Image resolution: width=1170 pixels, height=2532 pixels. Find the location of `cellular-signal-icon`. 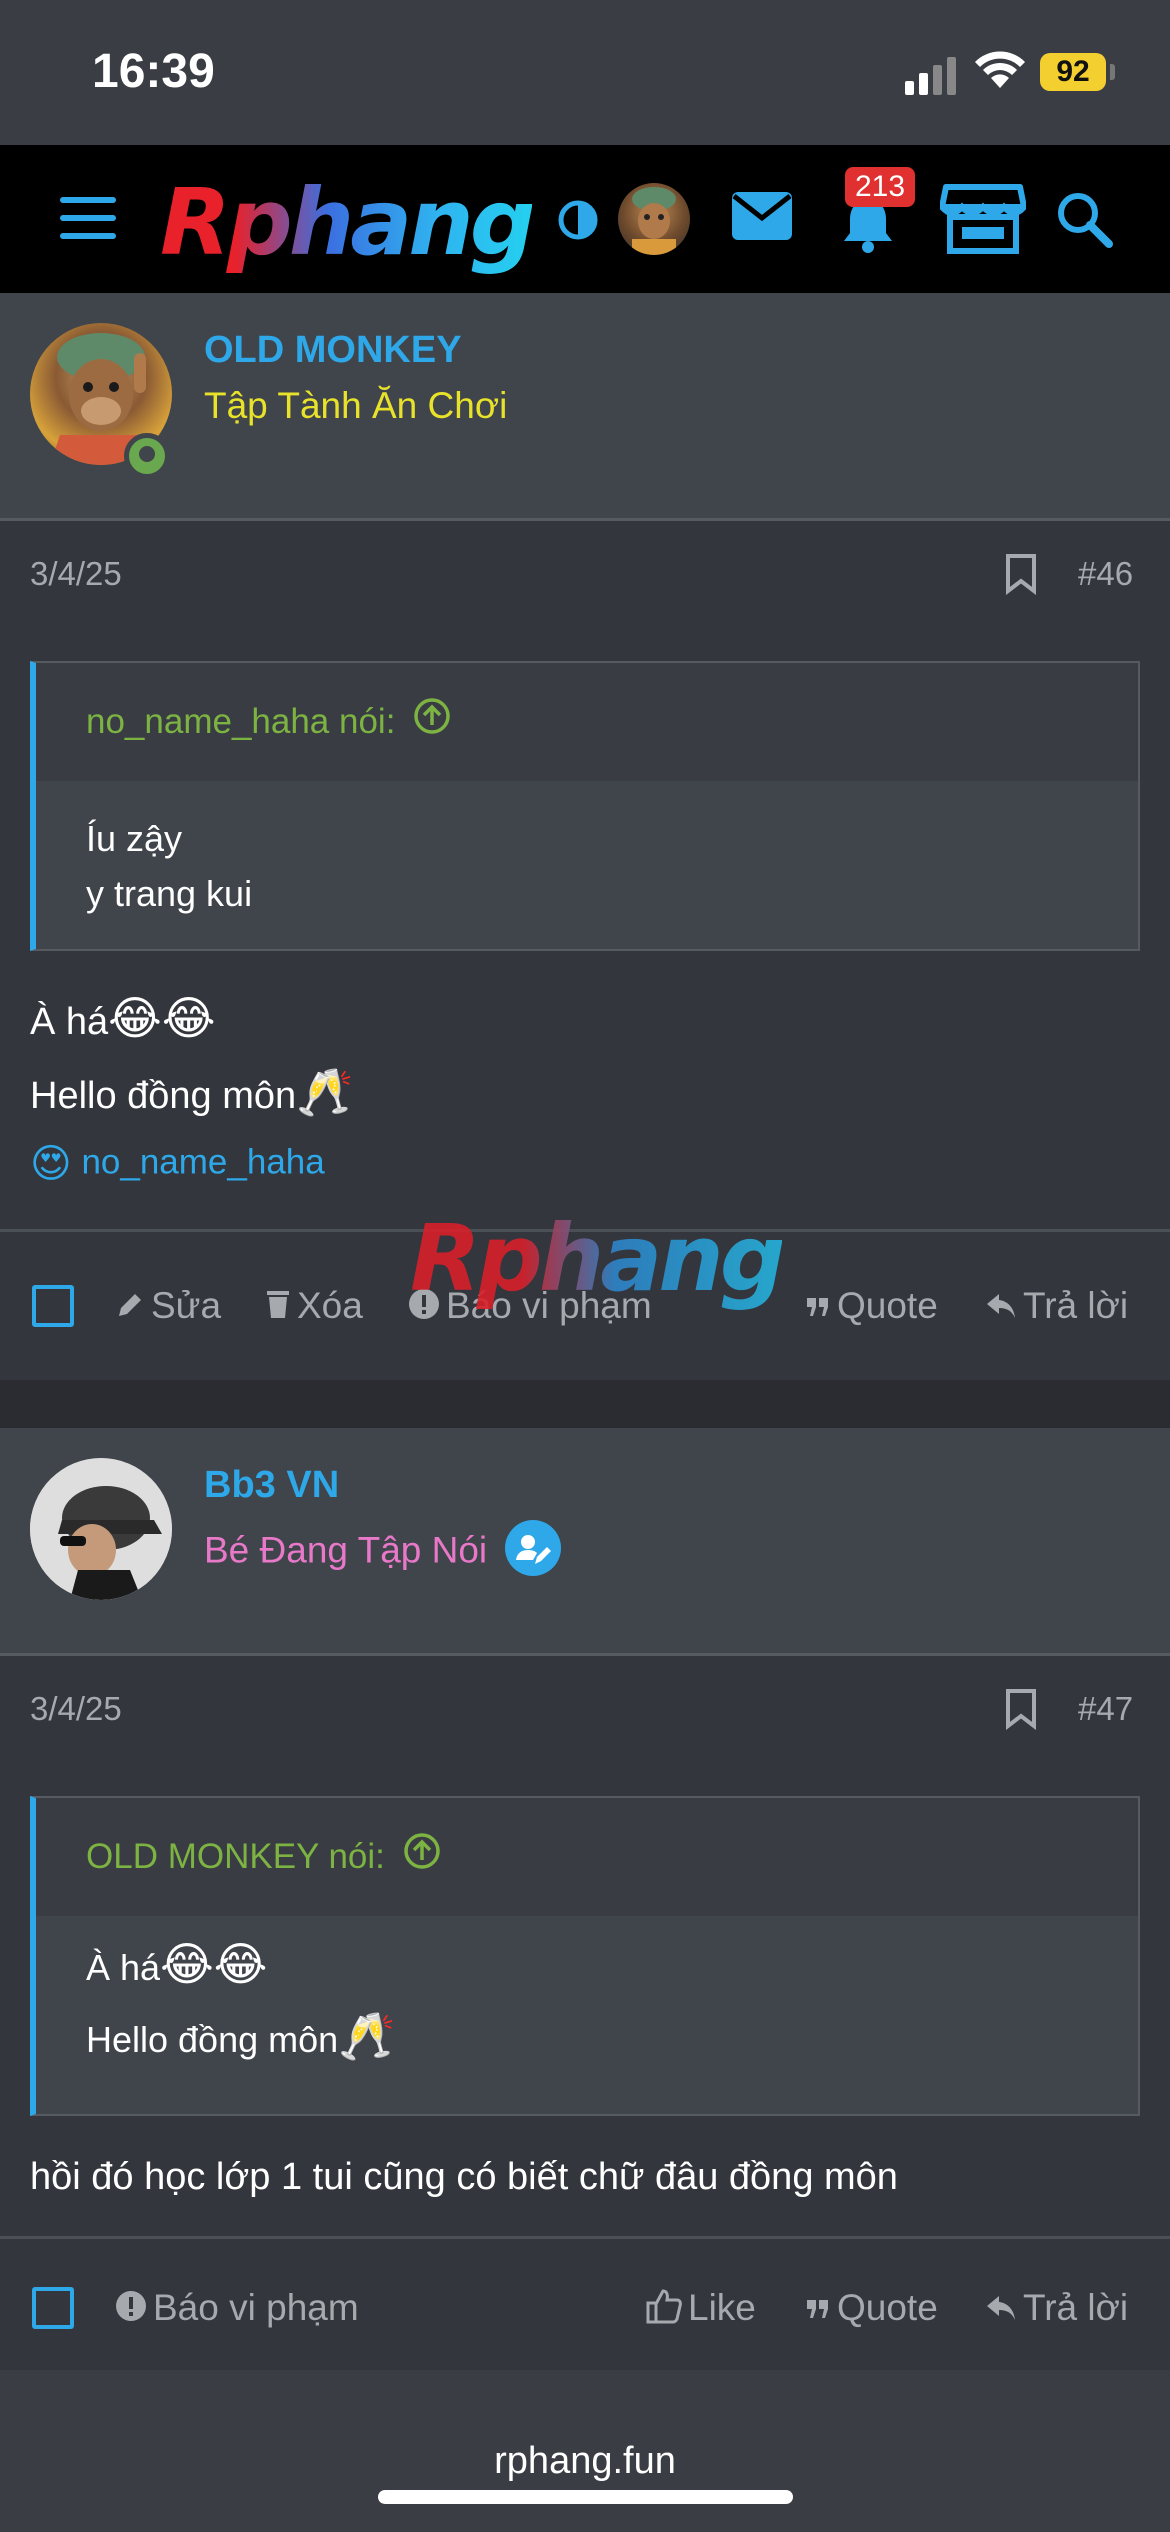

cellular-signal-icon is located at coordinates (932, 77).